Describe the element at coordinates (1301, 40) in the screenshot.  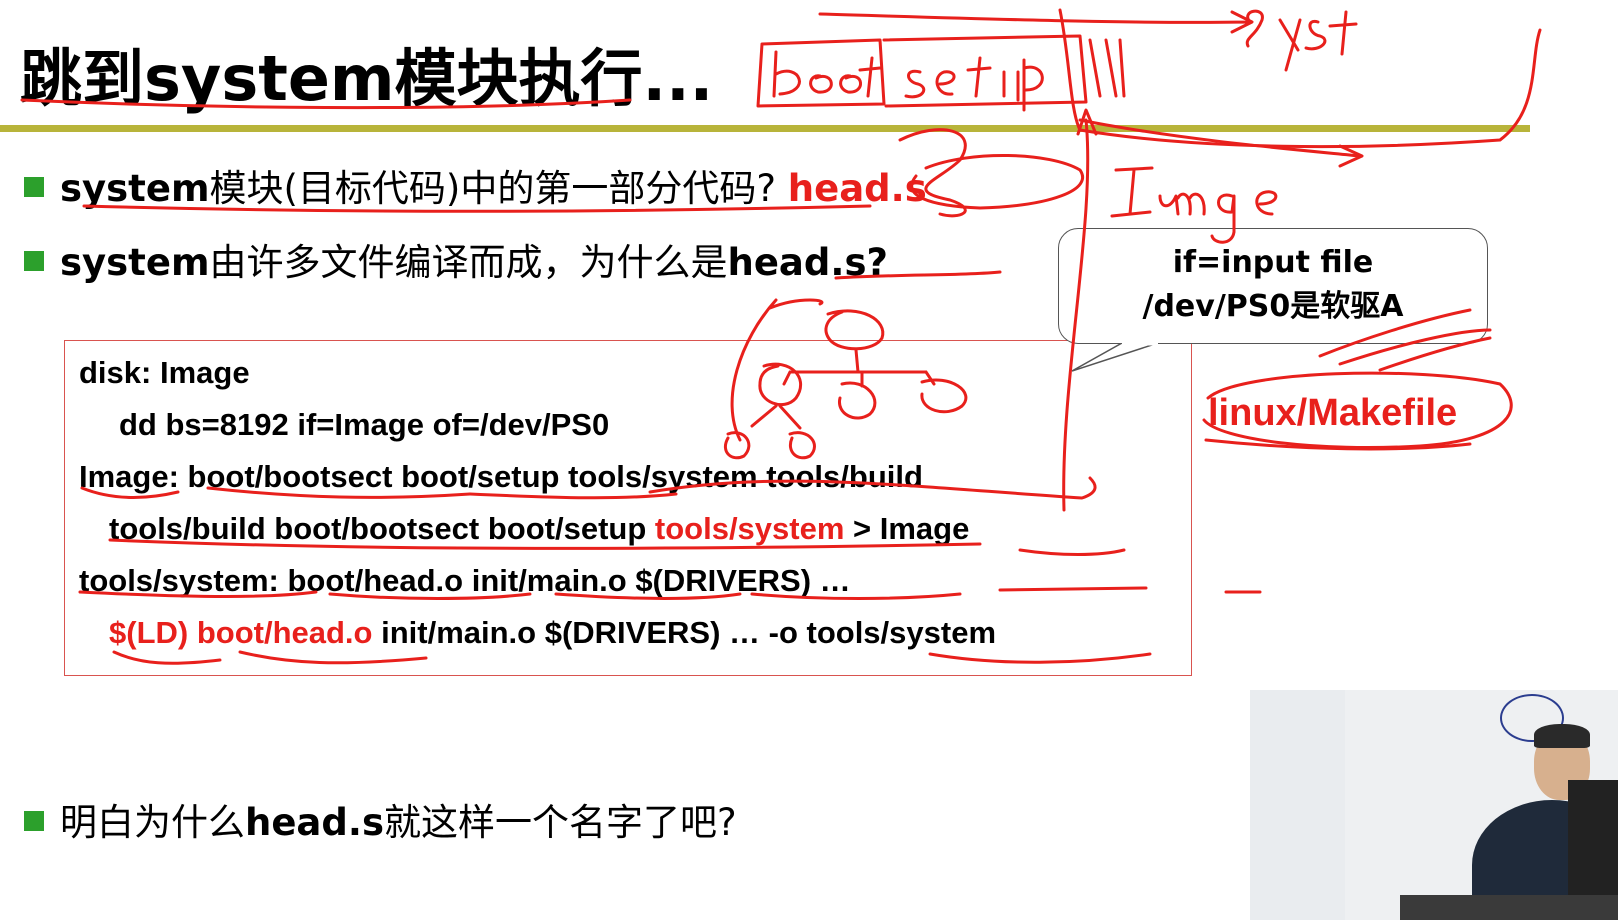
I see `ink-system-word` at that location.